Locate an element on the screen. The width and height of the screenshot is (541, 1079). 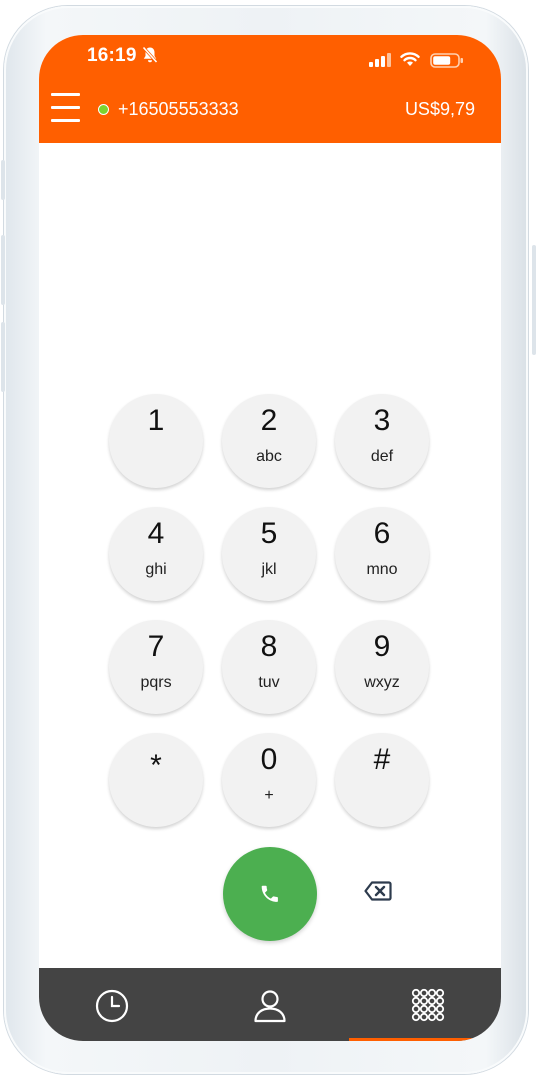
app-header: 16:19 +16505553333 US$9,79 is located at coordinates (270, 89).